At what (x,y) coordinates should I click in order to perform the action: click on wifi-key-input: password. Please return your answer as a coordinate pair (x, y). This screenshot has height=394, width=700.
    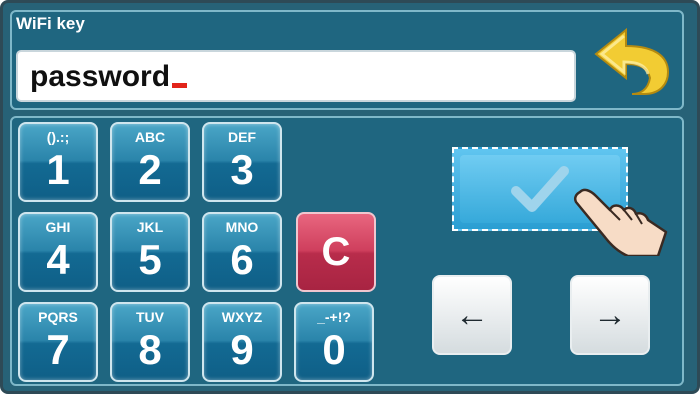
    Looking at the image, I should click on (296, 76).